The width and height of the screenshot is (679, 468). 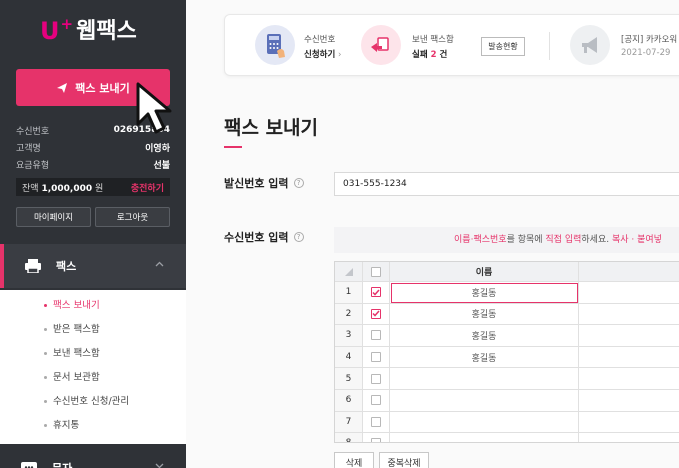 I want to click on recv-apply-link: 신청하기 ›, so click(x=322, y=54).